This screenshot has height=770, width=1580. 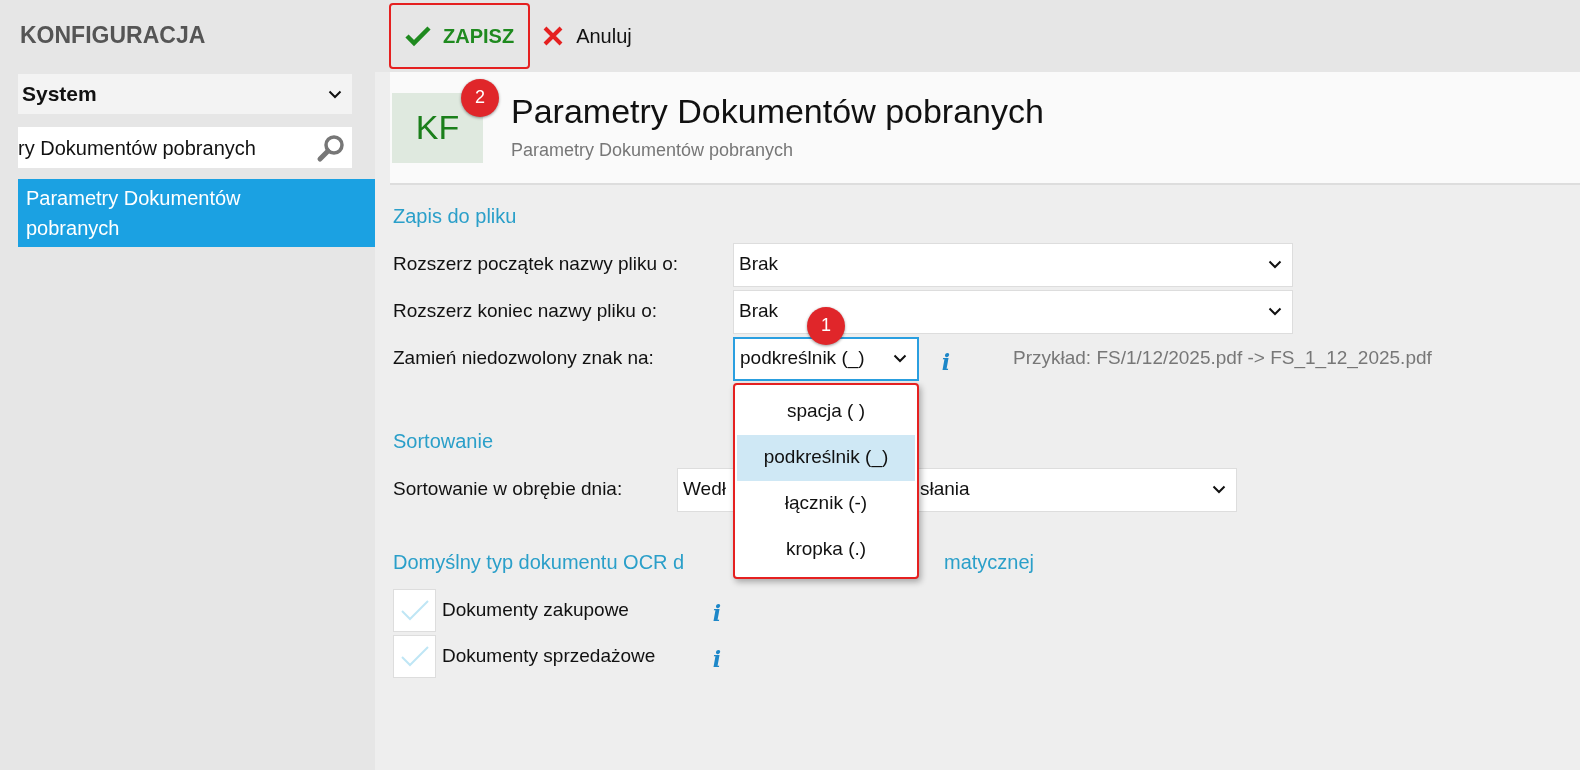 I want to click on close-icon, so click(x=553, y=36).